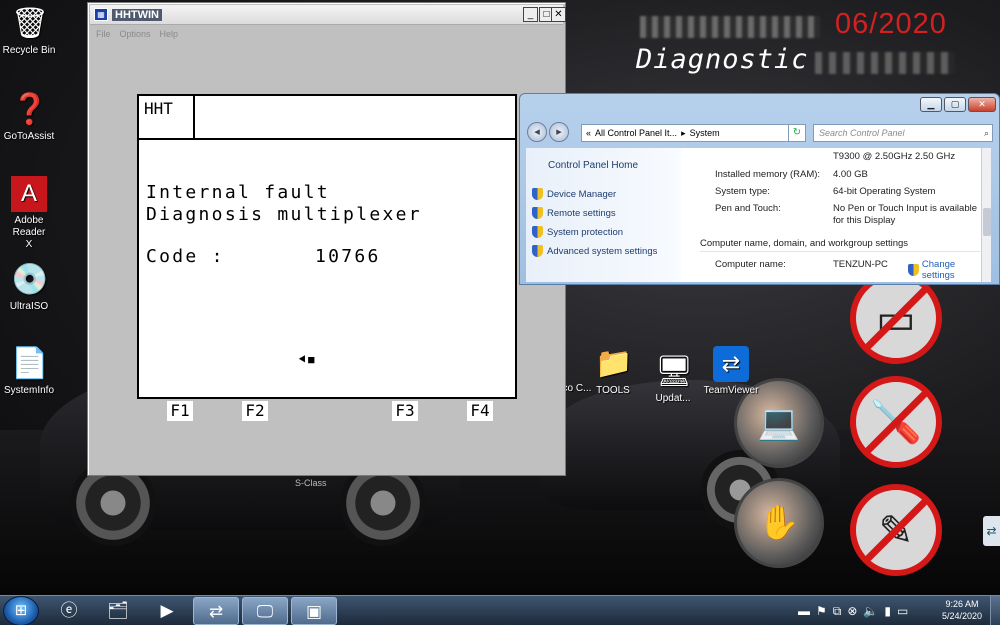  Describe the element at coordinates (884, 191) in the screenshot. I see `system-type-value: 64-bit Operating System` at that location.